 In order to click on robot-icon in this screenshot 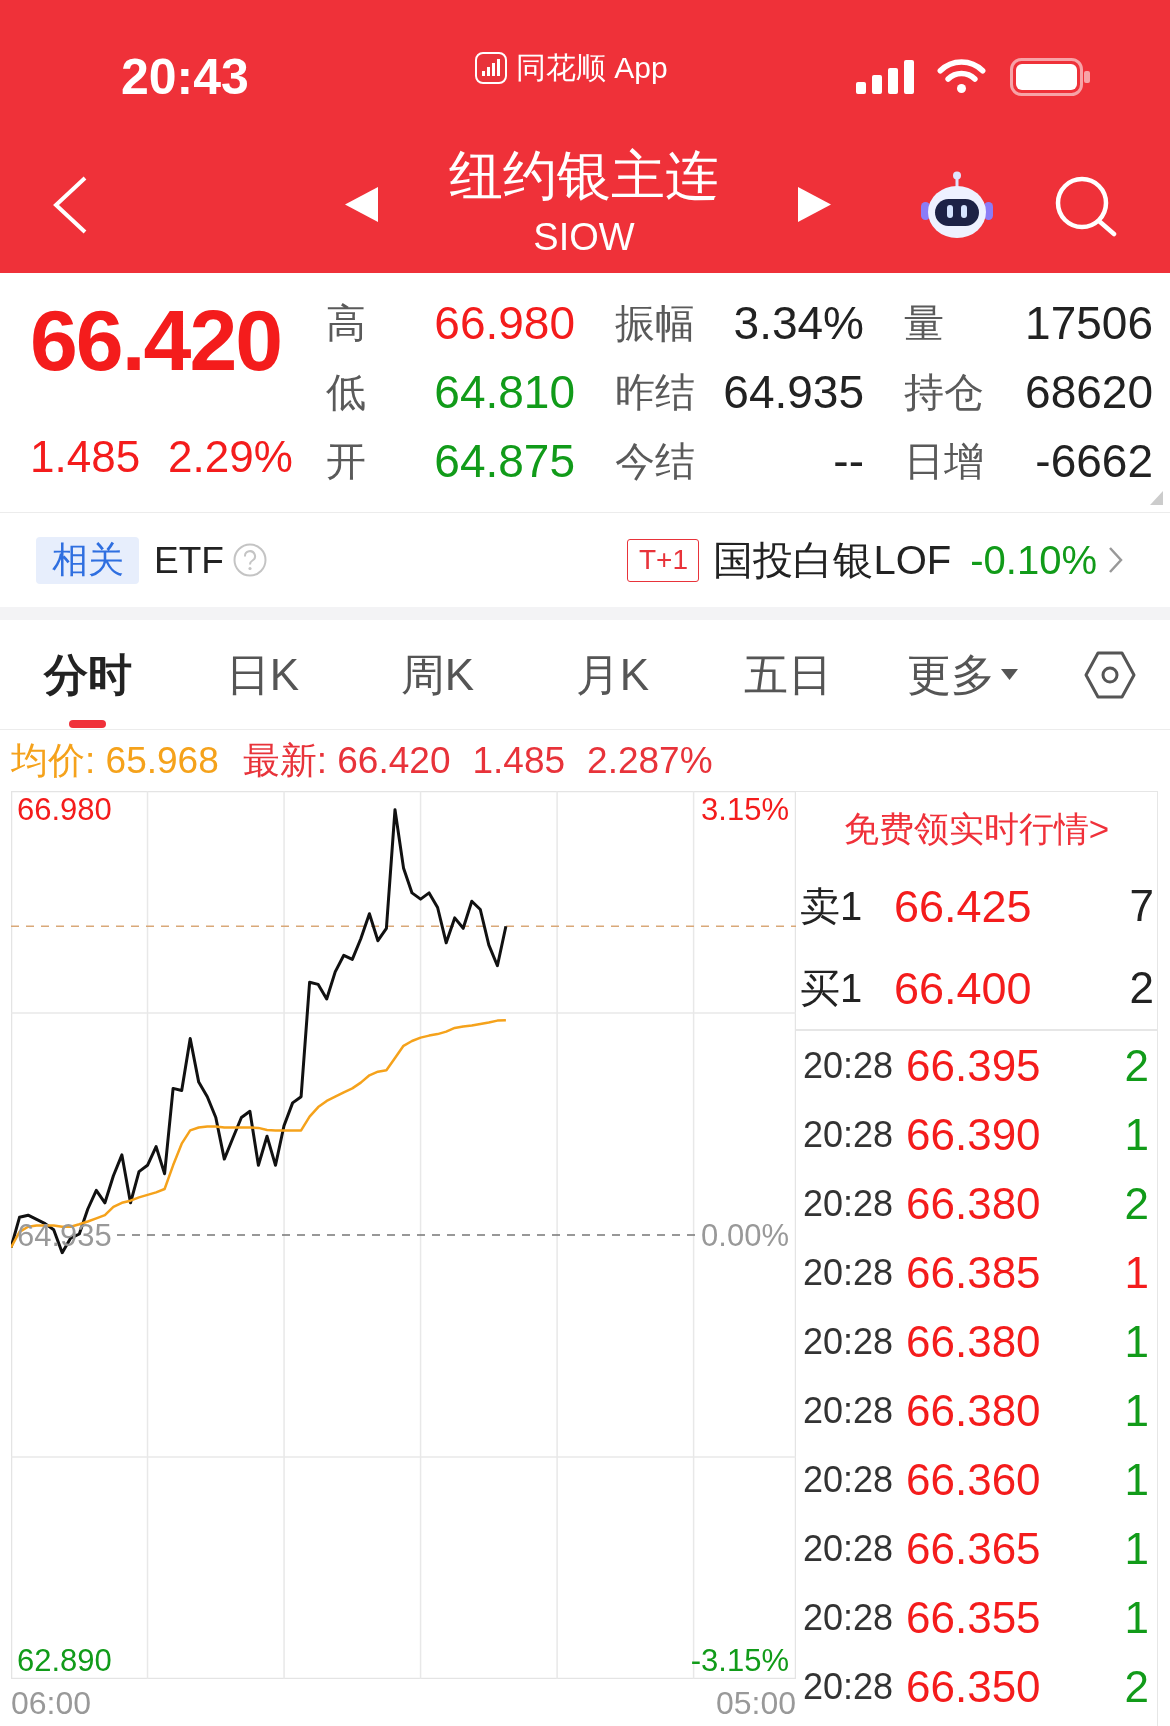, I will do `click(957, 205)`.